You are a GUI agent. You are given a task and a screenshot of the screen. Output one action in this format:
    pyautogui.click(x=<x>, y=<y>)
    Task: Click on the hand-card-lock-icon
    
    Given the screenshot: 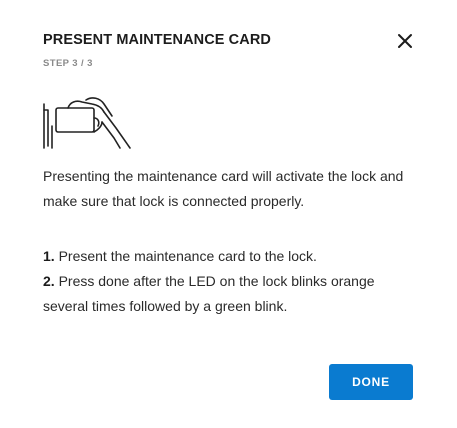 What is the action you would take?
    pyautogui.click(x=87, y=123)
    